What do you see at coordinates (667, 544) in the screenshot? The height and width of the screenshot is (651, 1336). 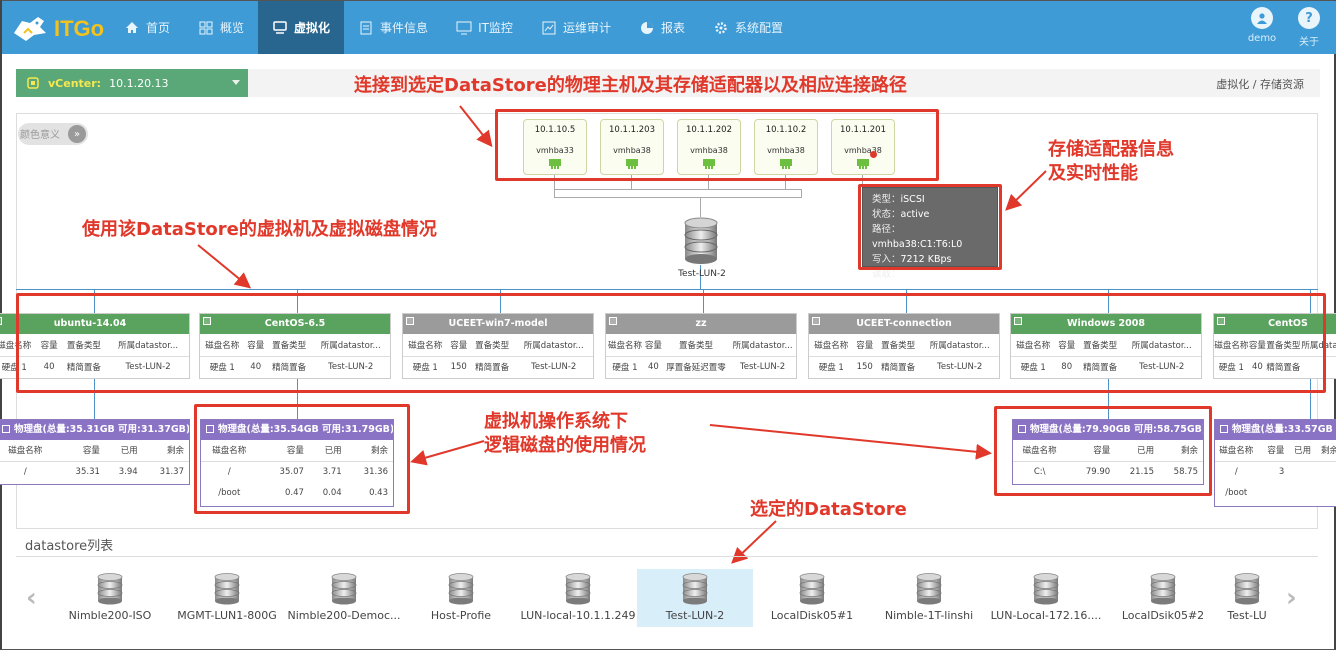 I see `datastore-list-title: datastore列表` at bounding box center [667, 544].